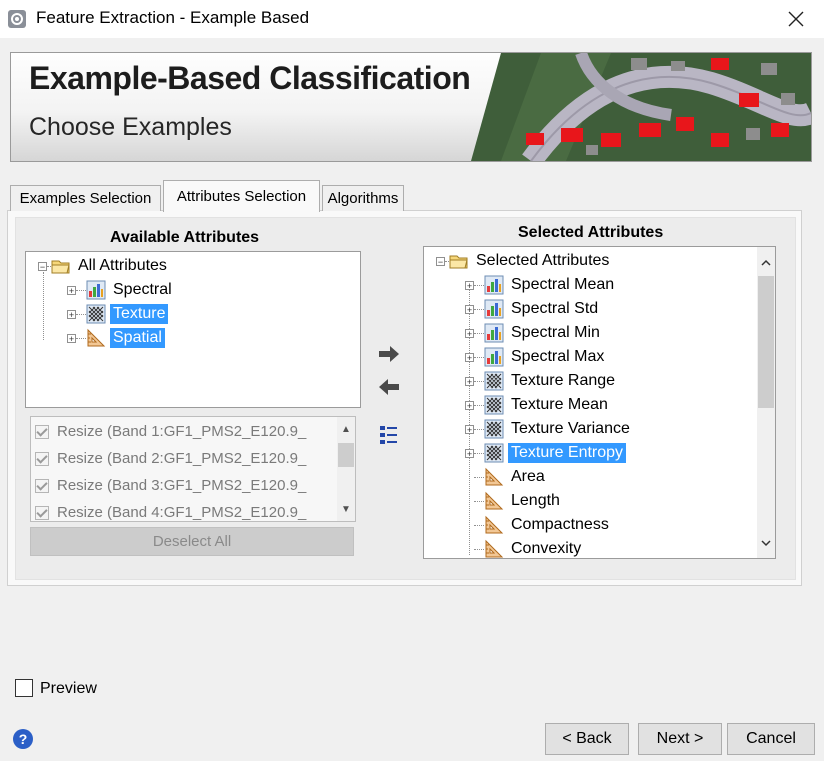  I want to click on app-icon, so click(17, 19).